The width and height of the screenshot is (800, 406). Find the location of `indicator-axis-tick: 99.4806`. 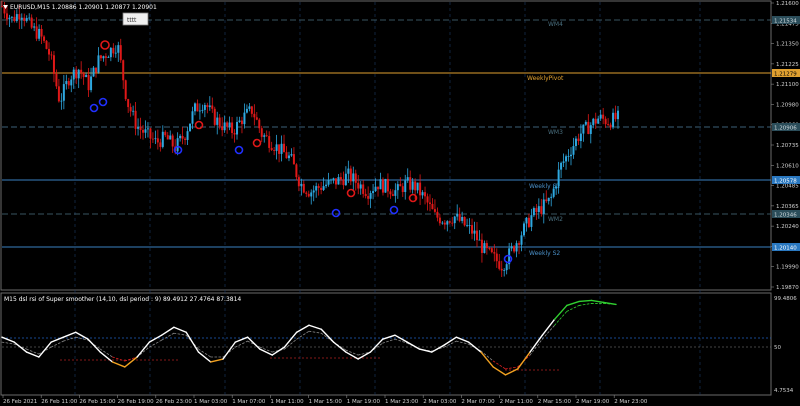

indicator-axis-tick: 99.4806 is located at coordinates (785, 299).